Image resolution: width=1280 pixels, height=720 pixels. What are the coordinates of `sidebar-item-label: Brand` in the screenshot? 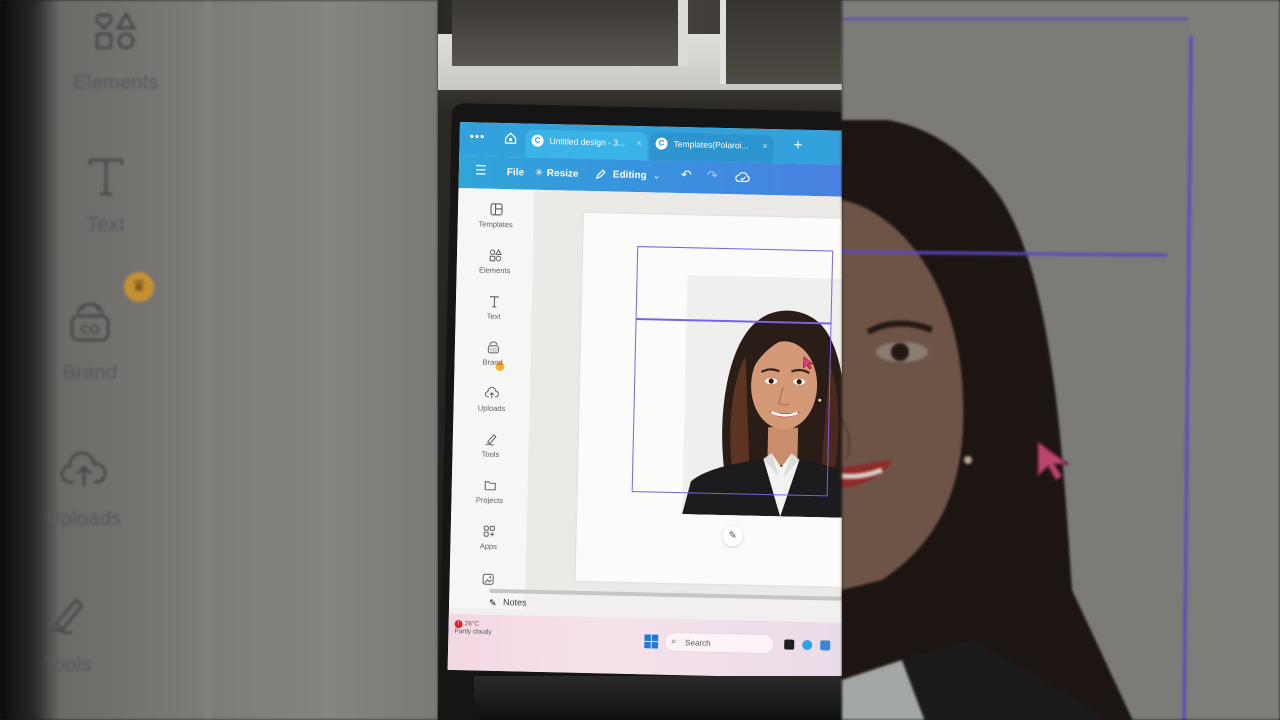 It's located at (492, 362).